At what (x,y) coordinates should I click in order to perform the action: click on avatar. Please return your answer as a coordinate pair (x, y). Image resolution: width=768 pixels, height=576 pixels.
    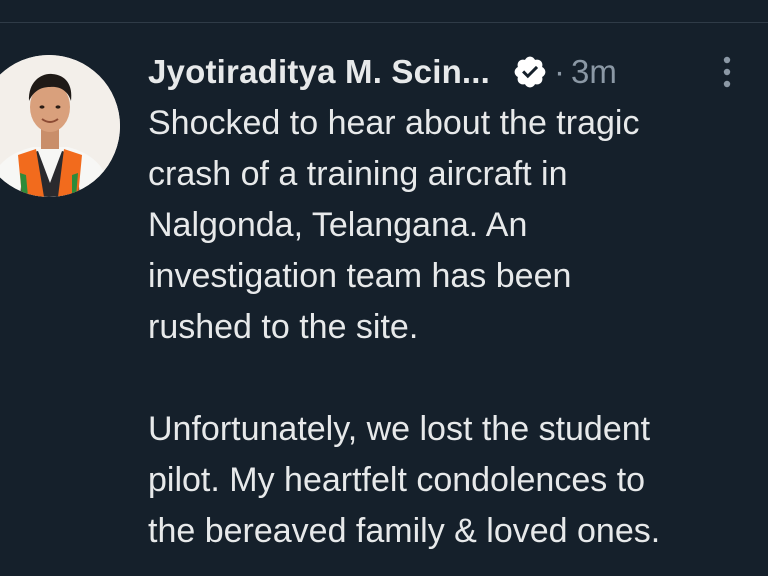
    Looking at the image, I should click on (60, 126).